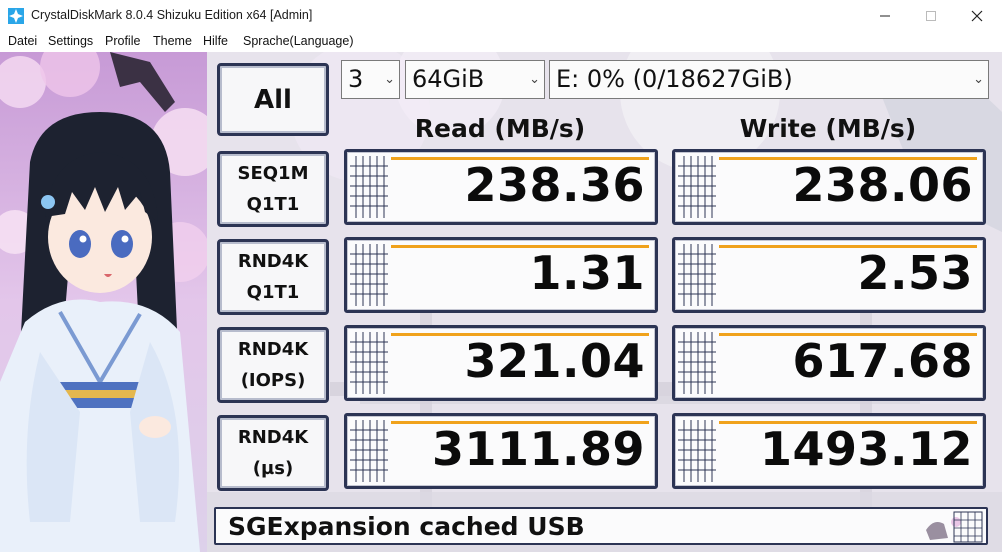 This screenshot has width=1002, height=552. Describe the element at coordinates (448, 79) in the screenshot. I see `test-size-value: 64GiB` at that location.